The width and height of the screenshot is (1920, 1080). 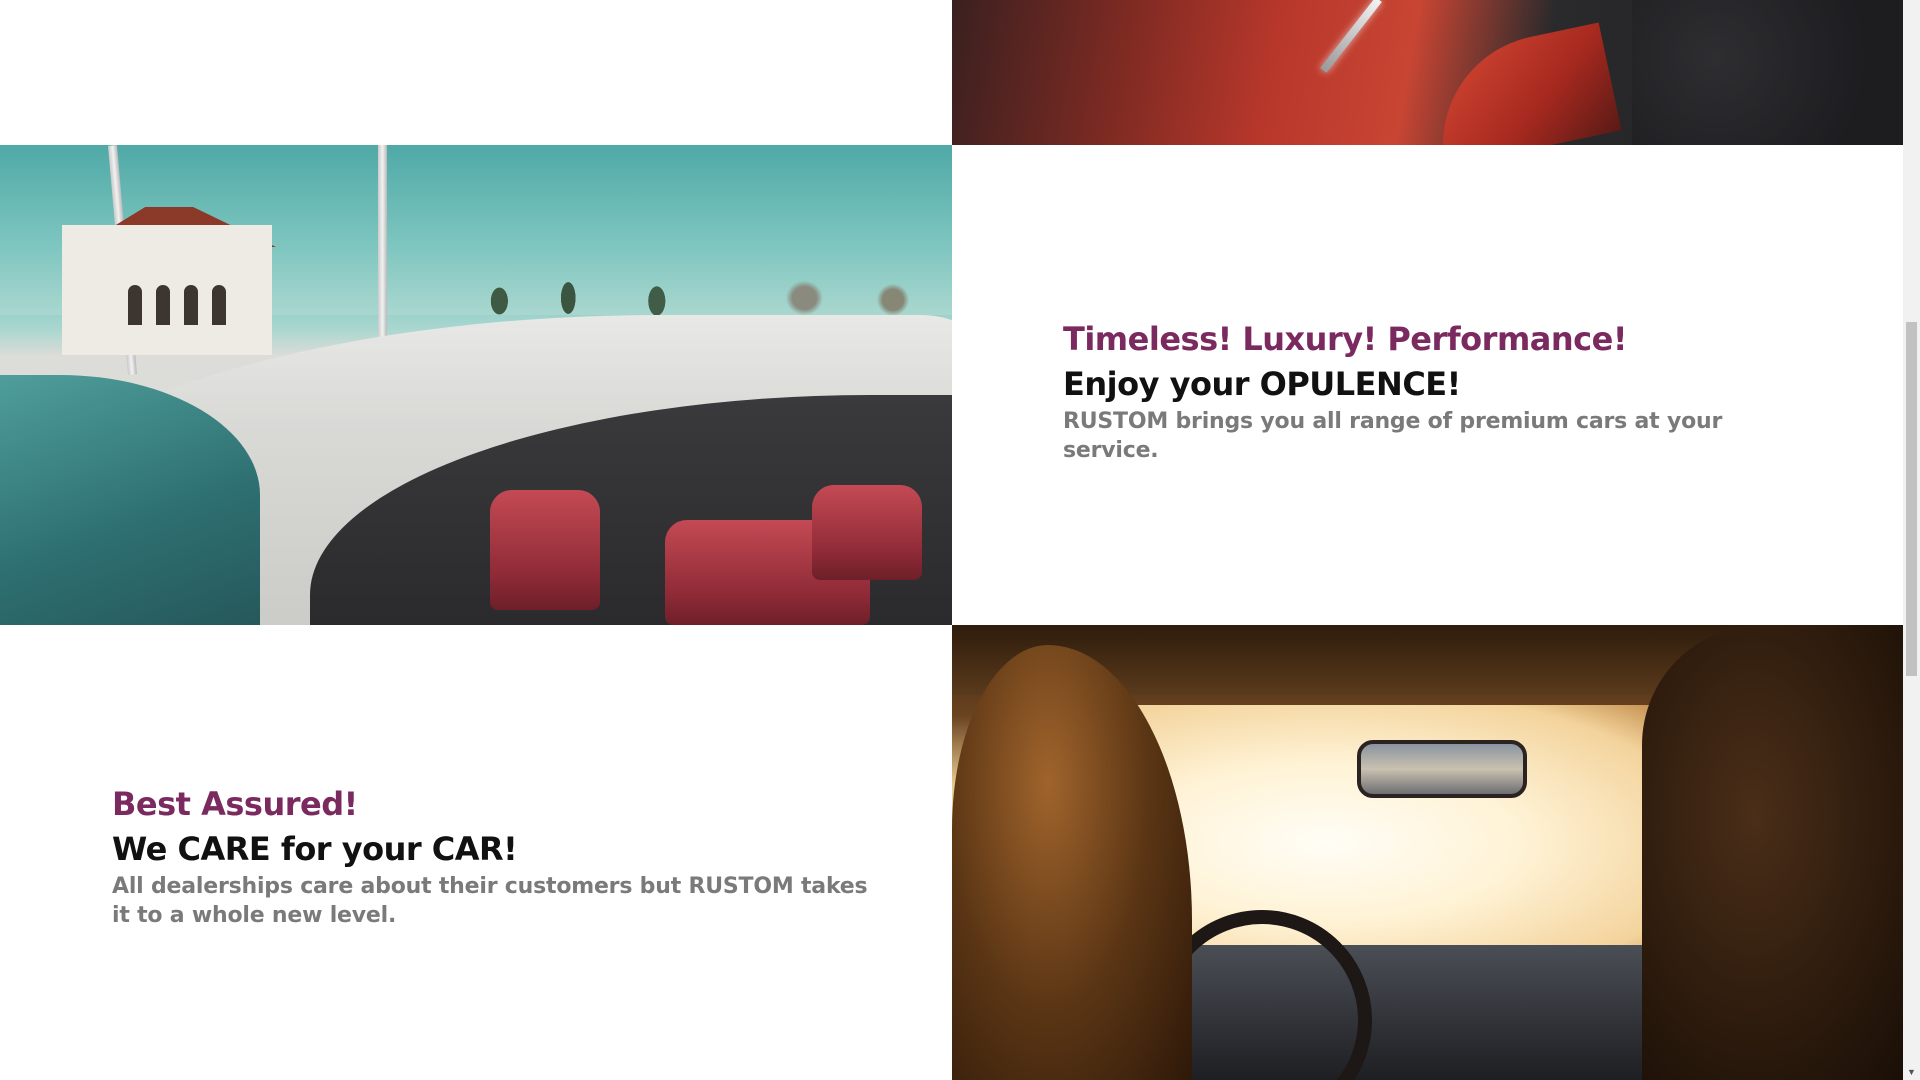 I want to click on headline: Enjoy your OPULENCE!, so click(x=1262, y=384).